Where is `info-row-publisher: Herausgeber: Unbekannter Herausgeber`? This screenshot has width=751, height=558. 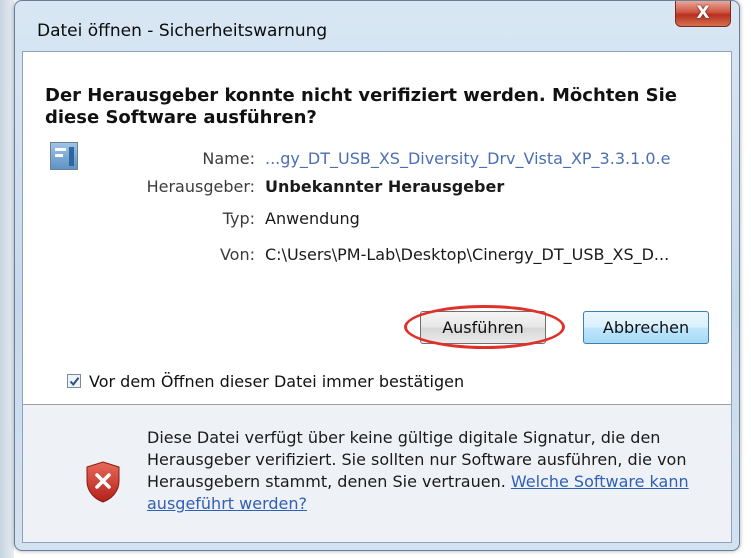 info-row-publisher: Herausgeber: Unbekannter Herausgeber is located at coordinates (378, 187).